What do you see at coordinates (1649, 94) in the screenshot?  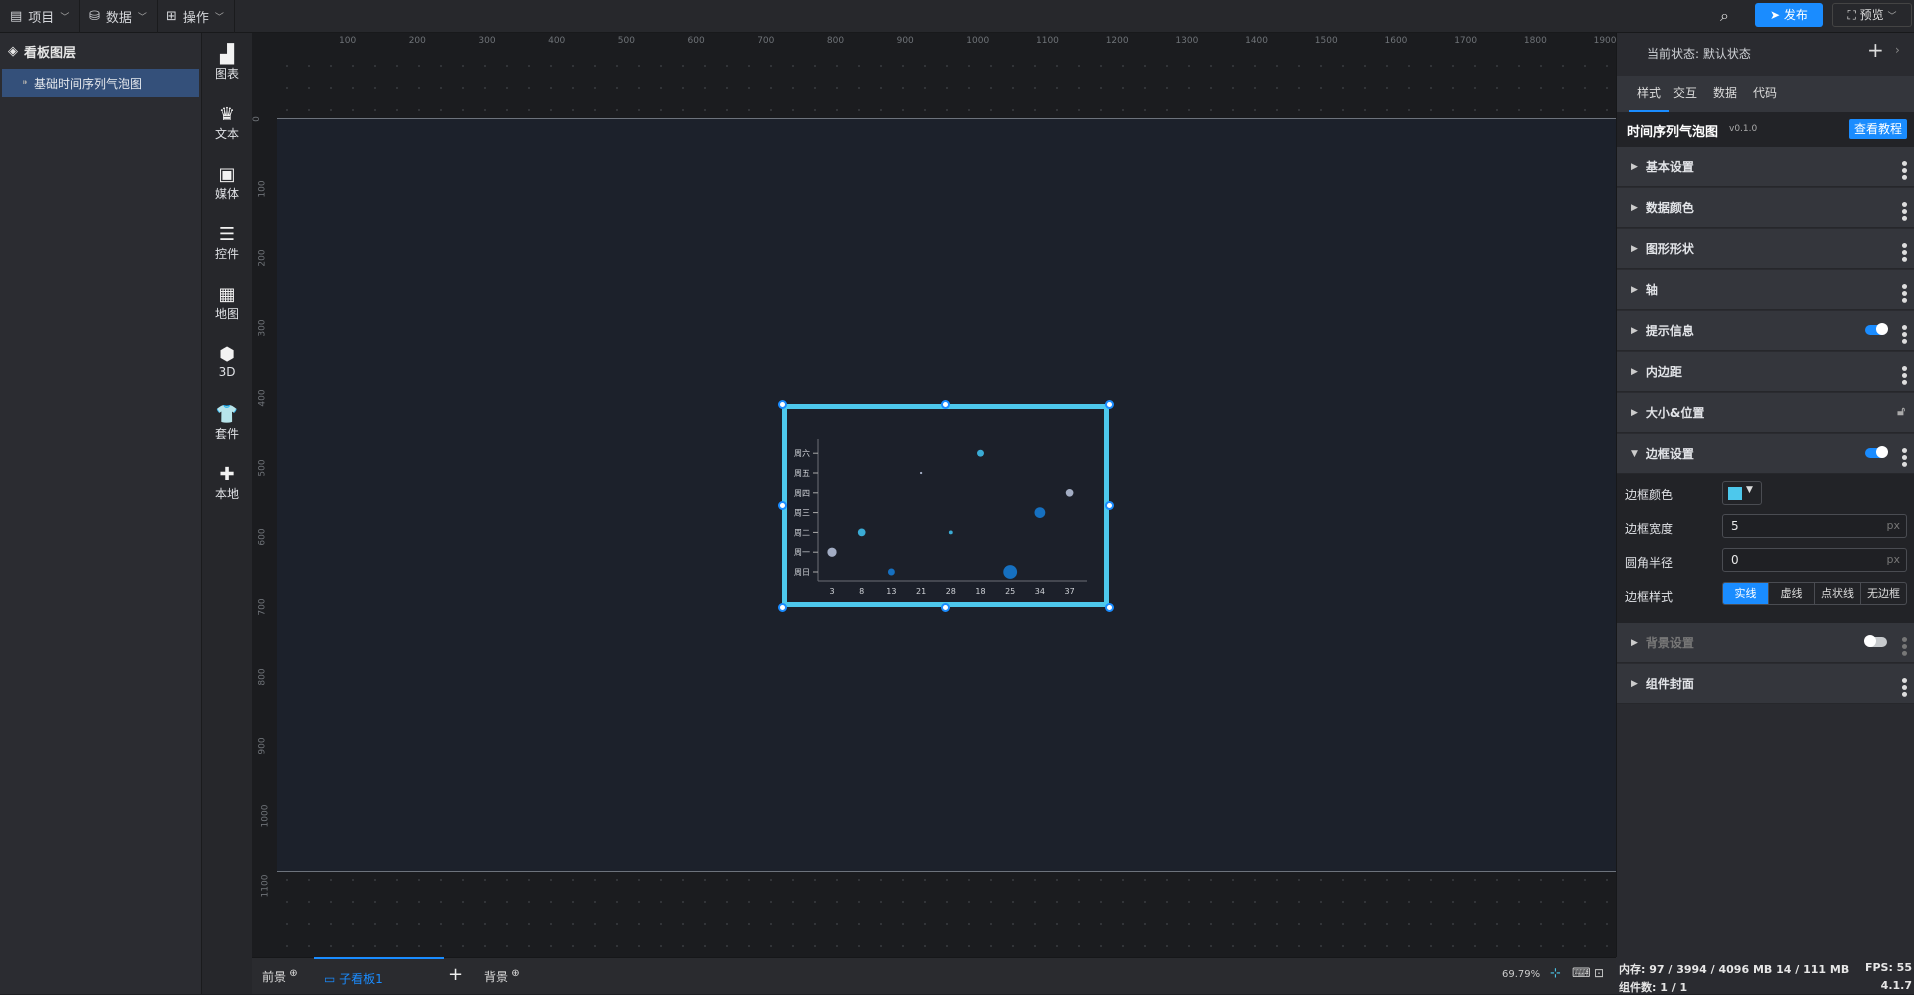 I see `tab-style: 样式` at bounding box center [1649, 94].